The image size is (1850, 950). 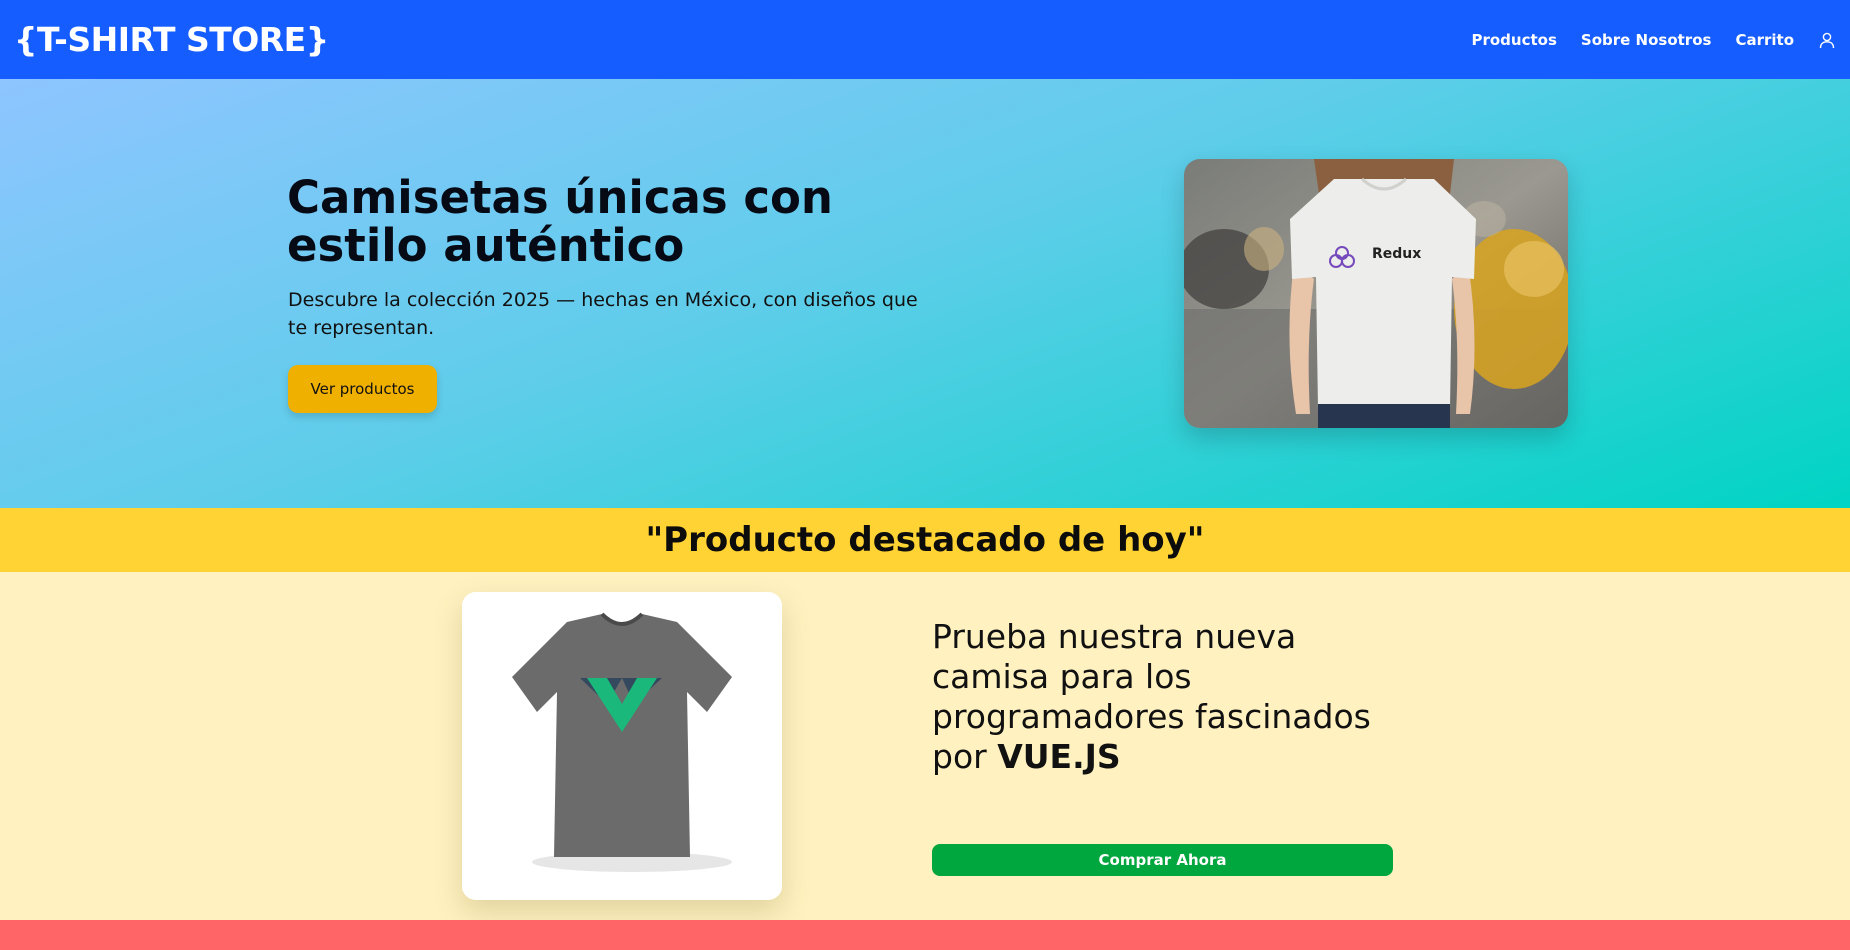 I want to click on product-image-card, so click(x=622, y=746).